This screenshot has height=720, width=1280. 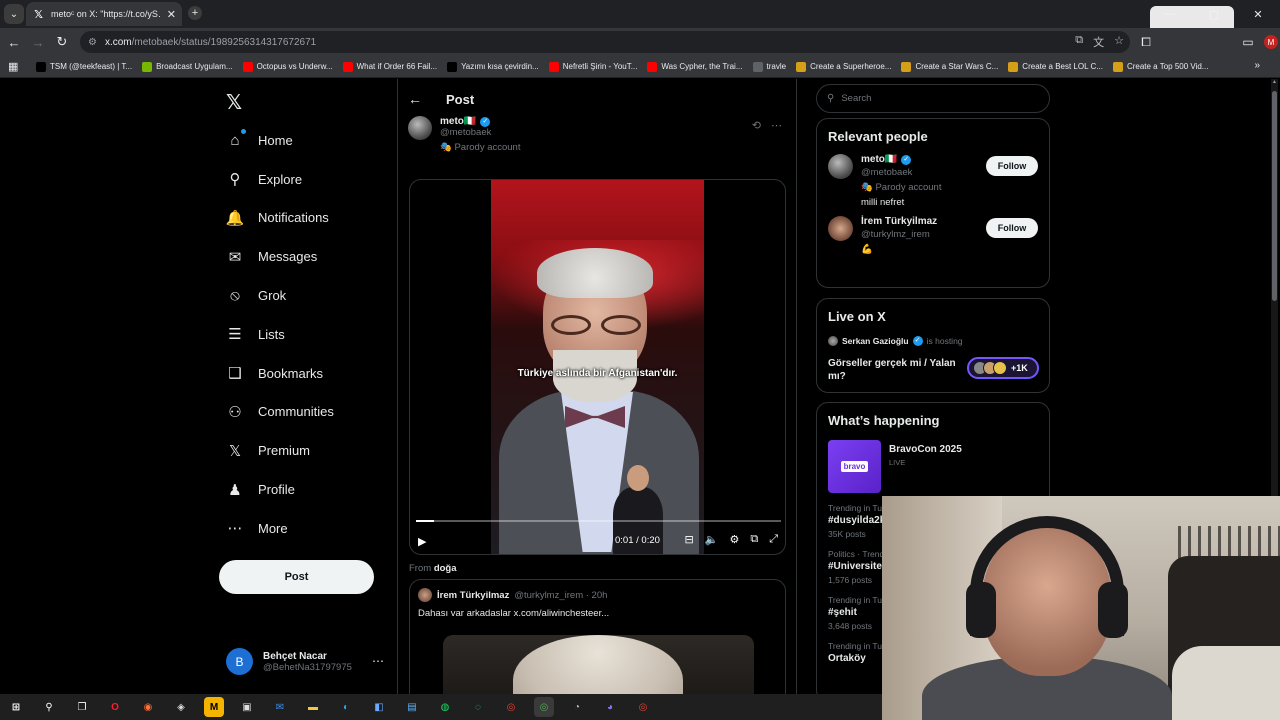 I want to click on nav-item-lists: ☰ Lists, so click(x=278, y=334).